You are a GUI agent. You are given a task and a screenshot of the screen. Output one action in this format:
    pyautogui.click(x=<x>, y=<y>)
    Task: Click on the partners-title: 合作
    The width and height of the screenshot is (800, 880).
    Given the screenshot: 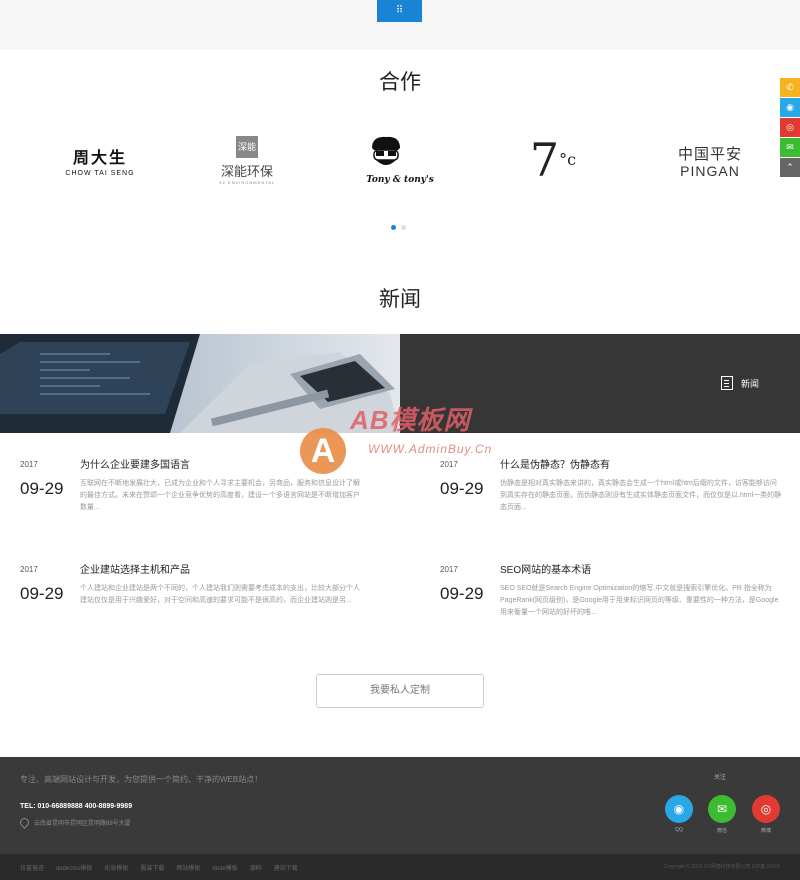 What is the action you would take?
    pyautogui.click(x=400, y=82)
    